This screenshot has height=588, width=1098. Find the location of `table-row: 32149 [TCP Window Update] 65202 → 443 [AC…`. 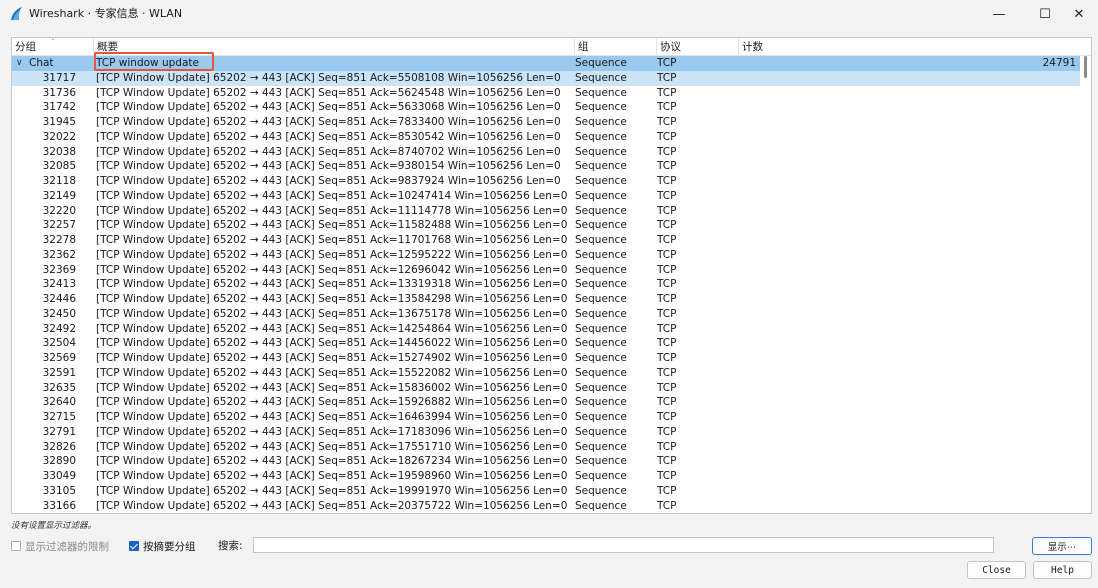

table-row: 32149 [TCP Window Update] 65202 → 443 [AC… is located at coordinates (546, 196).